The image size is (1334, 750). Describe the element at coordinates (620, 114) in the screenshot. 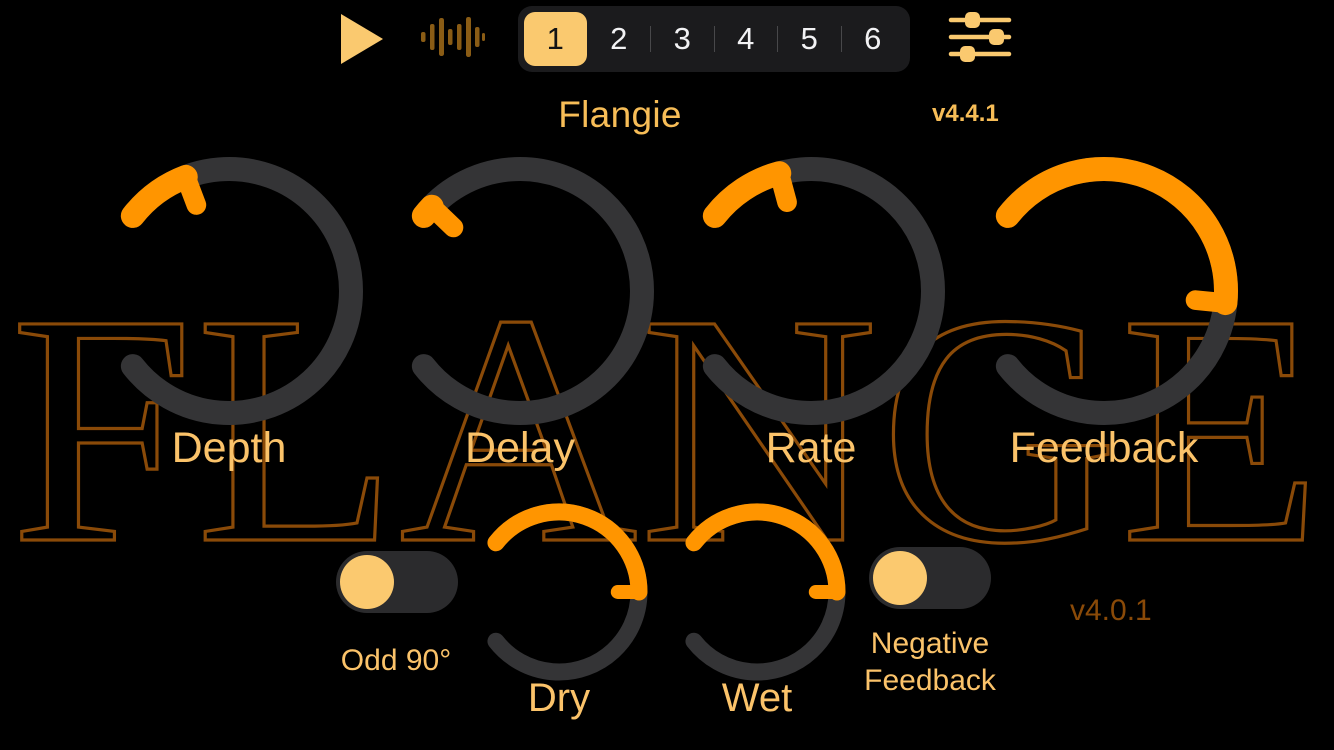

I see `app-title: Flangie` at that location.